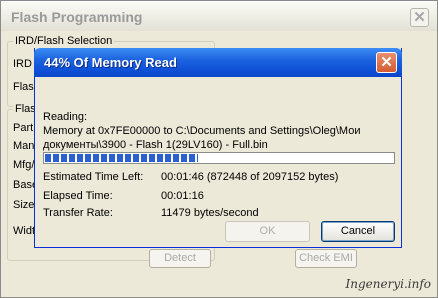  Describe the element at coordinates (250, 177) in the screenshot. I see `estimated-time-value: 00:01:46 (872448 of 2097152 bytes)` at that location.